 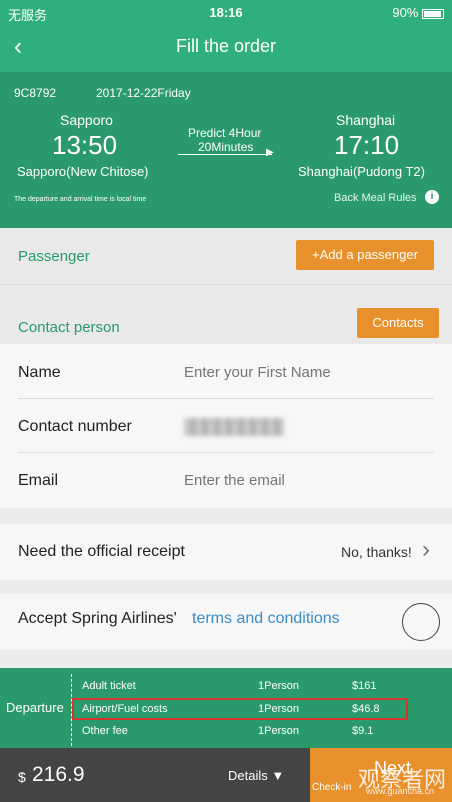 I want to click on arrow-line, so click(x=225, y=154).